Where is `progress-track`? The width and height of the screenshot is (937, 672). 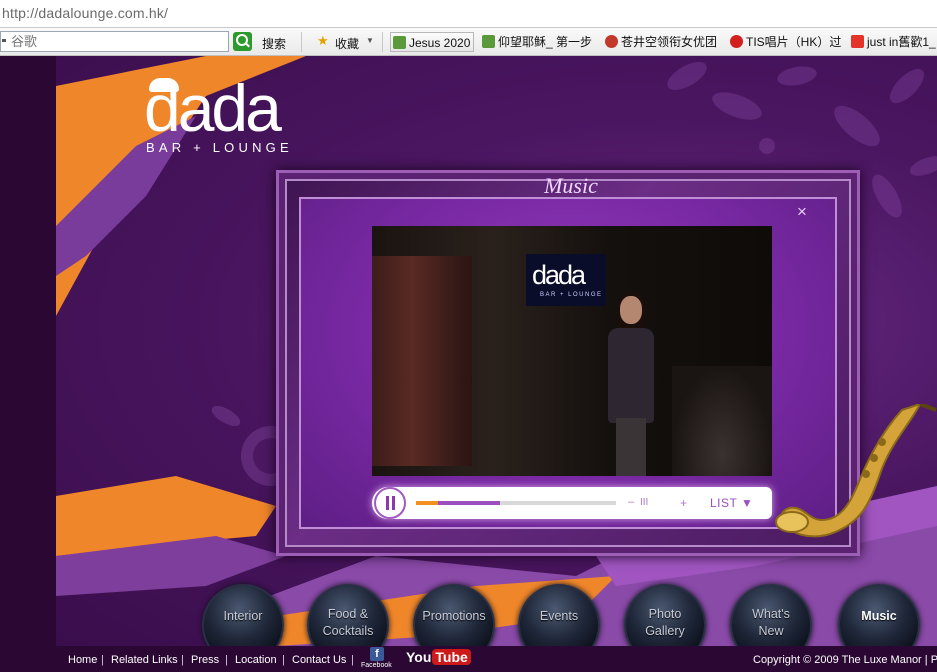
progress-track is located at coordinates (516, 503).